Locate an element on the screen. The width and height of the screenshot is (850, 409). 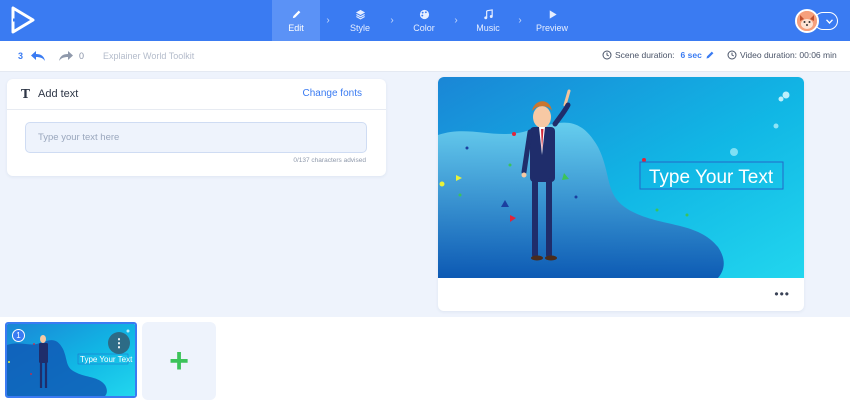
step-edit: Edit is located at coordinates (296, 20).